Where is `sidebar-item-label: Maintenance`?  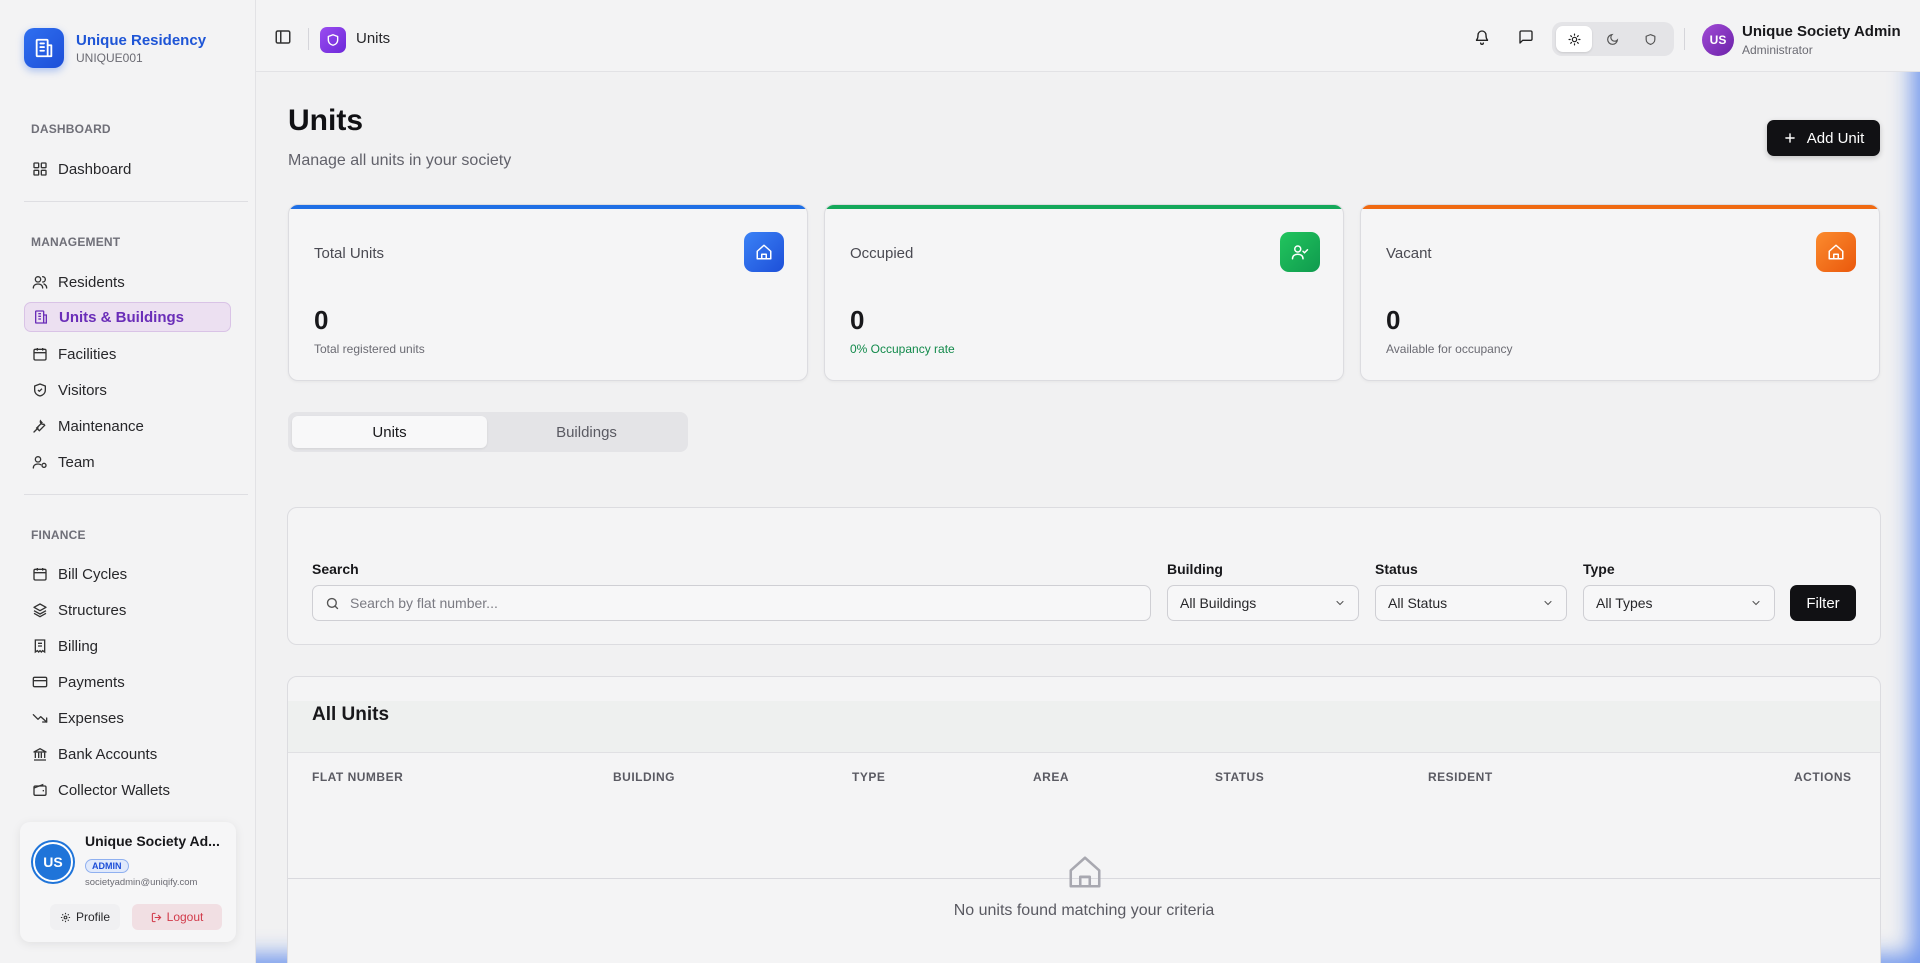
sidebar-item-label: Maintenance is located at coordinates (101, 426).